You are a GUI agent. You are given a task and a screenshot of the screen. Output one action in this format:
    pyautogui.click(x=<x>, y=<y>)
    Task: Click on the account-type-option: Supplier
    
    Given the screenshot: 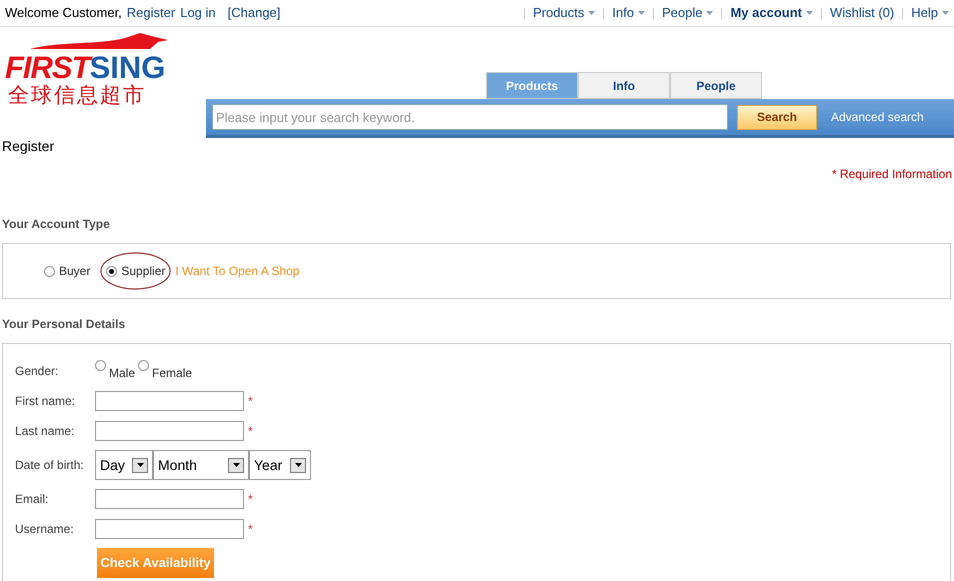 What is the action you would take?
    pyautogui.click(x=136, y=271)
    